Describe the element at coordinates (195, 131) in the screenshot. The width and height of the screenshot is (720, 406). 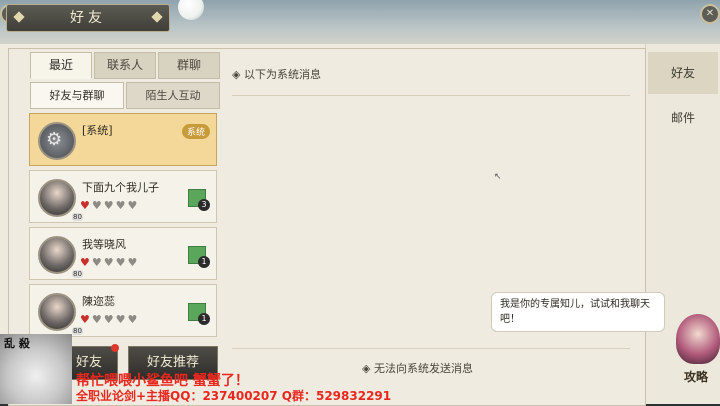
I see `status-badge: 系统` at that location.